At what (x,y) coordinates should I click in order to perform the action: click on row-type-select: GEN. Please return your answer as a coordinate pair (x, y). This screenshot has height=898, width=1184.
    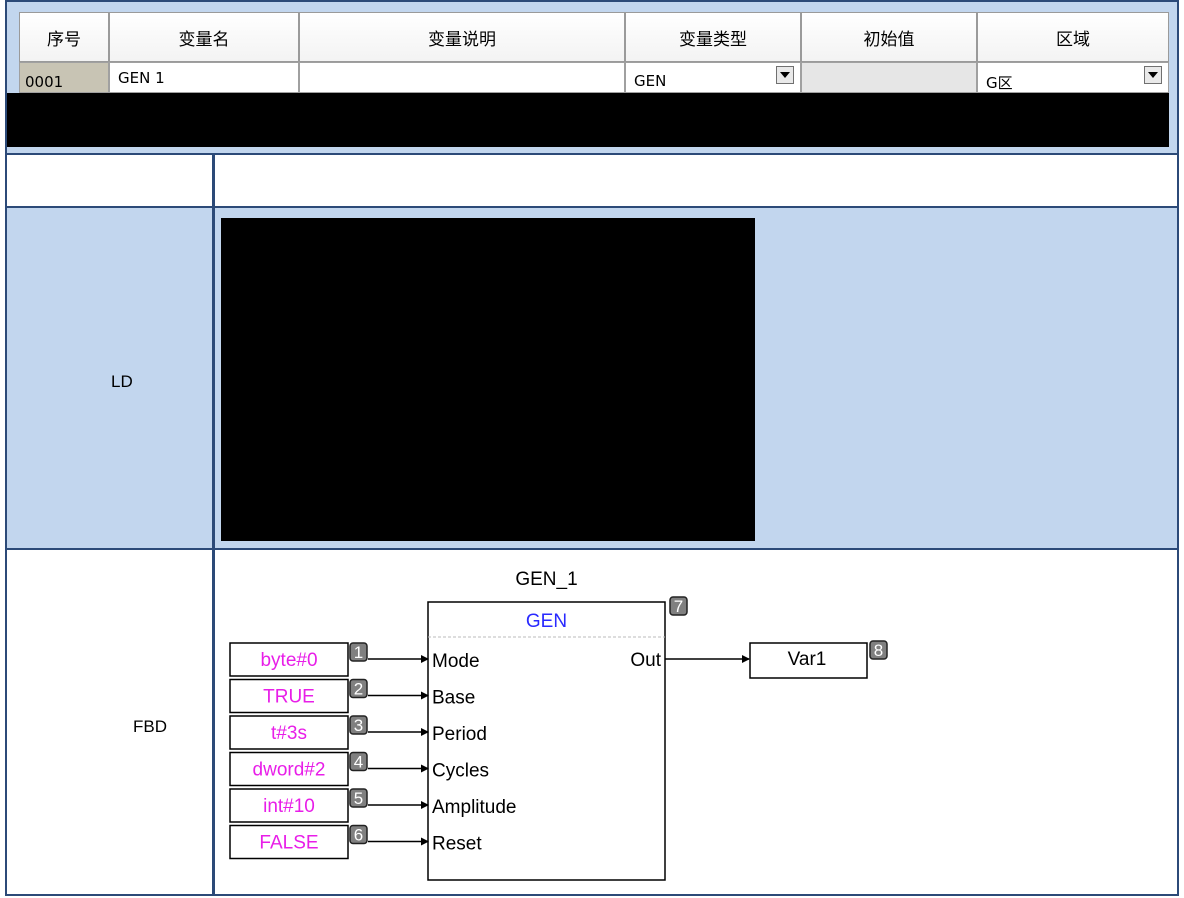
    Looking at the image, I should click on (713, 77).